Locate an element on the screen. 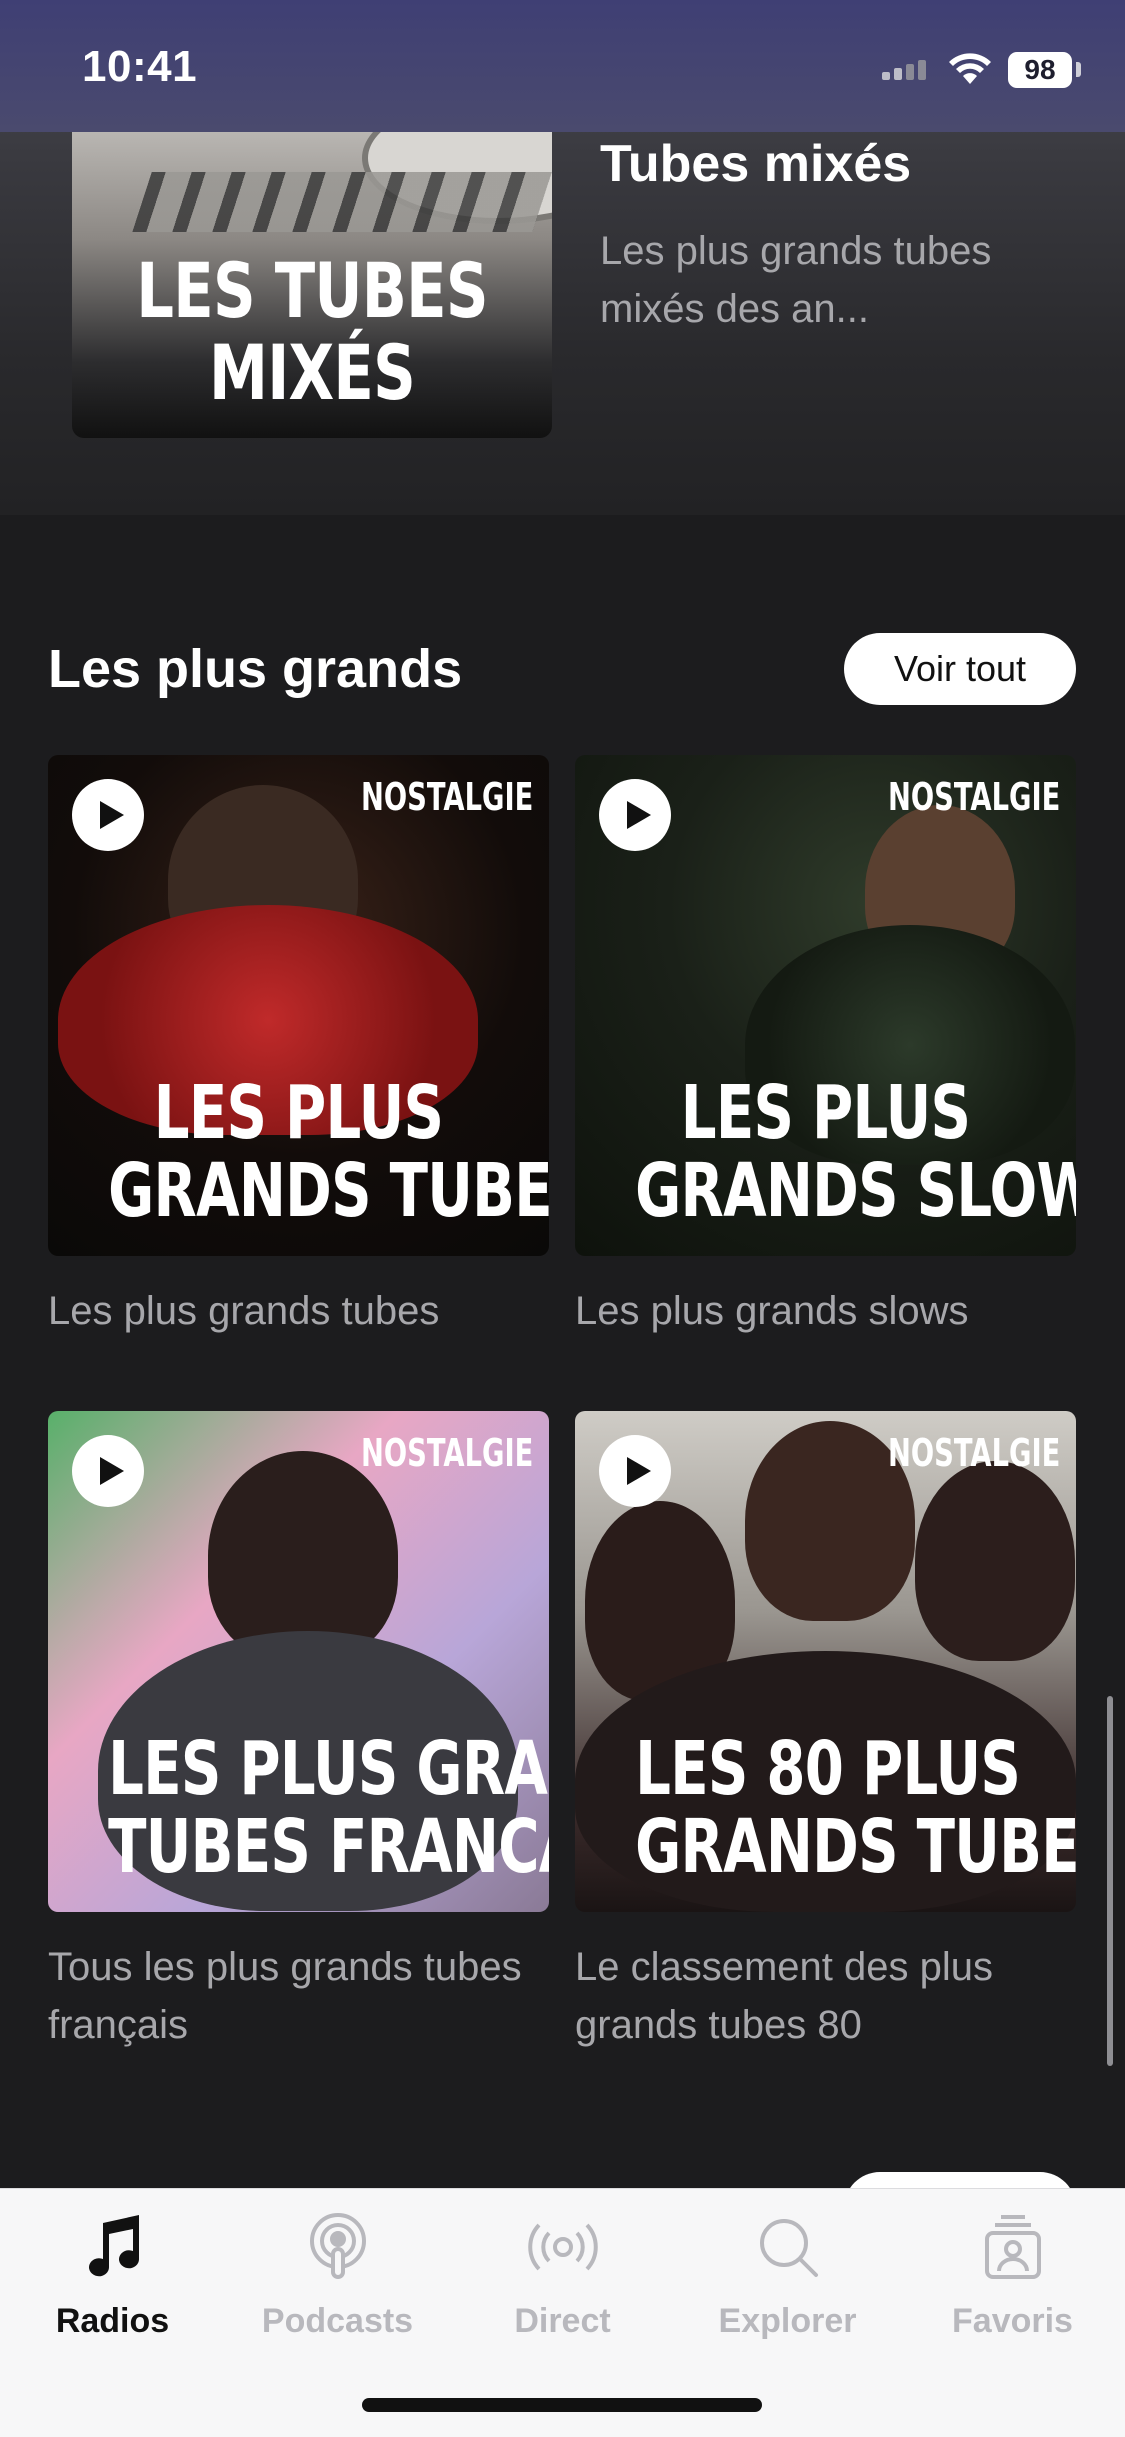 The width and height of the screenshot is (1125, 2437). tab-podcasts: Podcasts is located at coordinates (337, 2276).